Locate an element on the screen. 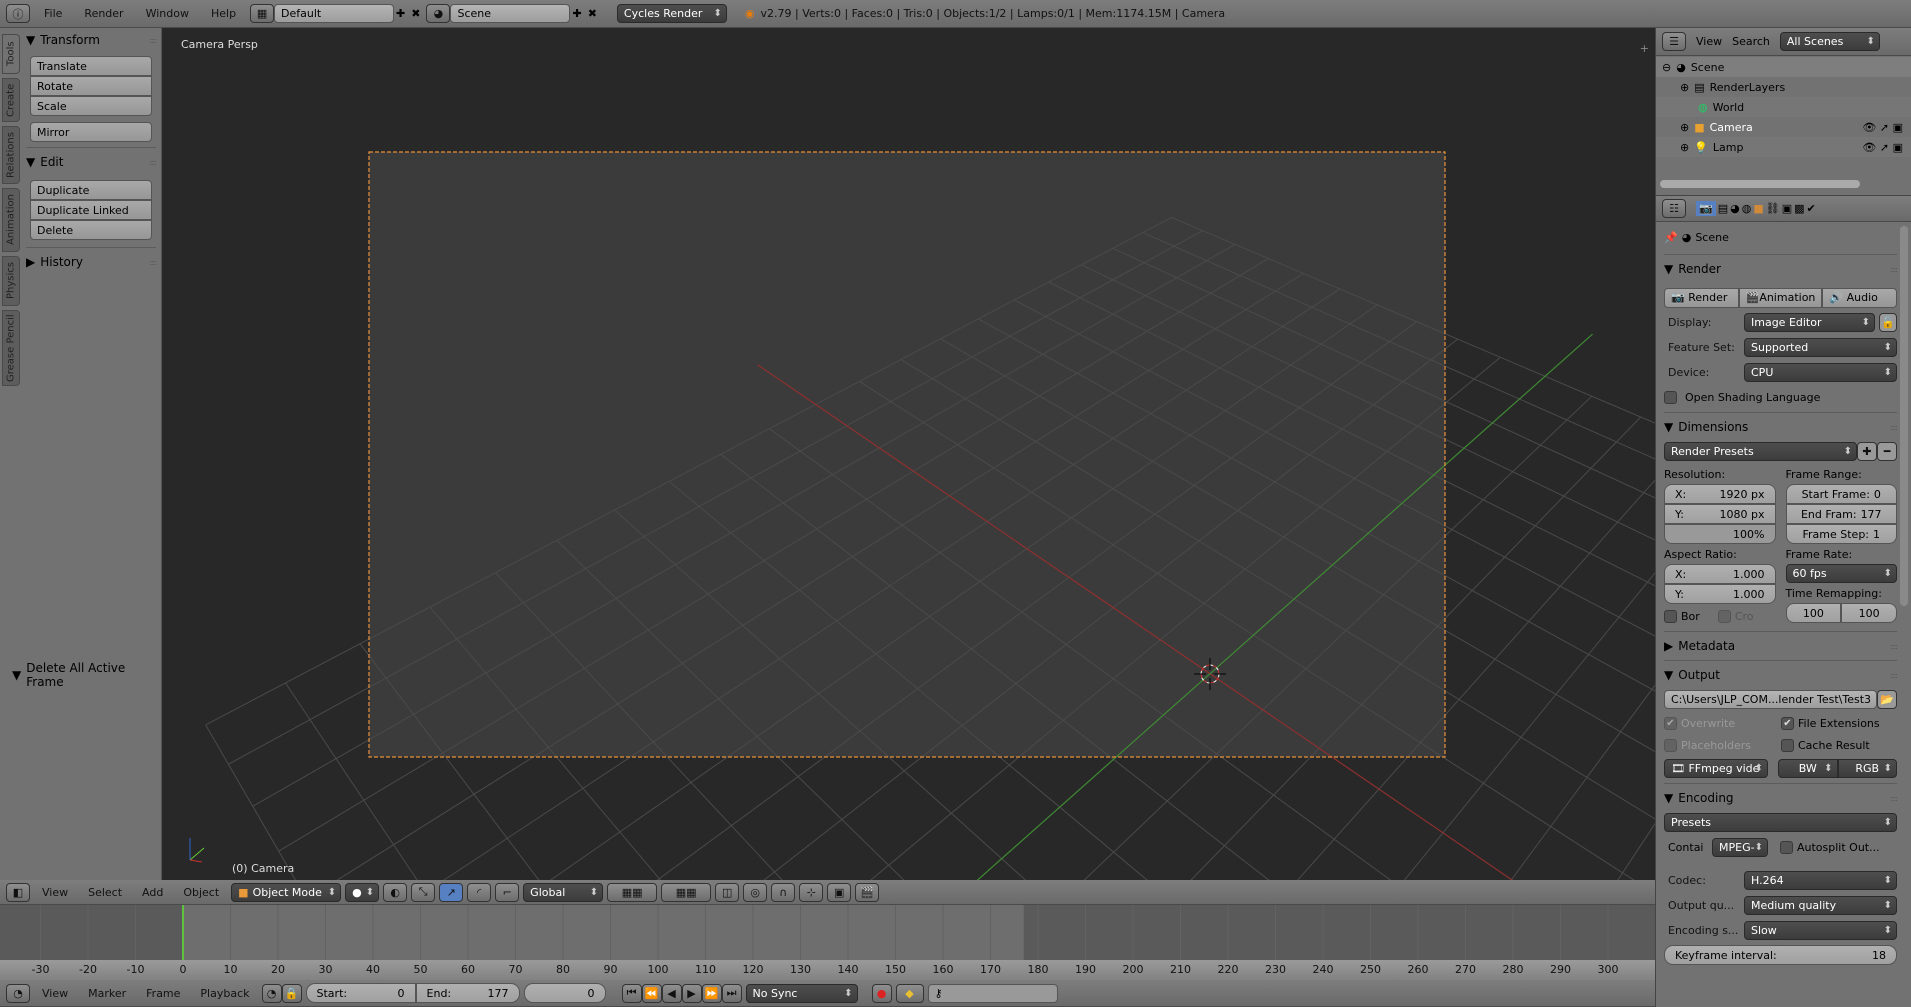  manipulator-toggle-icon: ⤡ is located at coordinates (423, 892).